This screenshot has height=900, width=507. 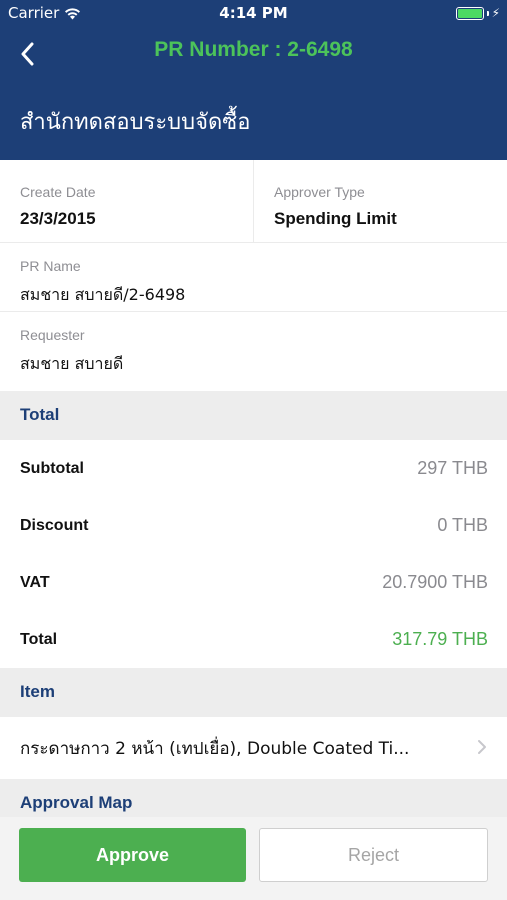 What do you see at coordinates (373, 855) in the screenshot?
I see `reject-button: Reject` at bounding box center [373, 855].